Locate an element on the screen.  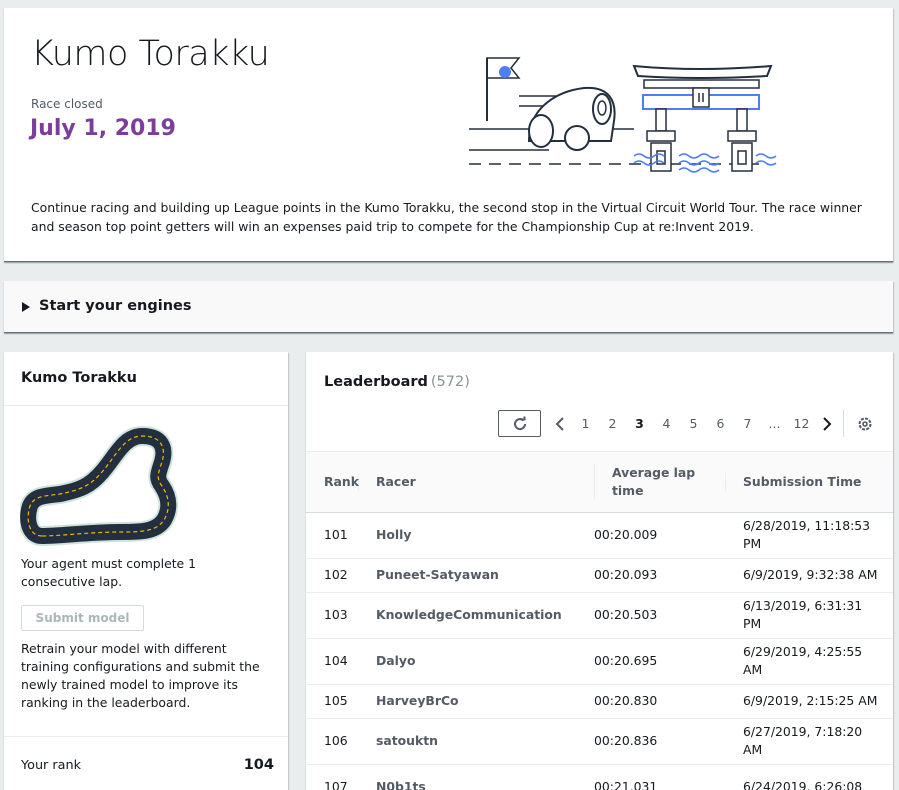
track-title: Kumo Torakku is located at coordinates (79, 378).